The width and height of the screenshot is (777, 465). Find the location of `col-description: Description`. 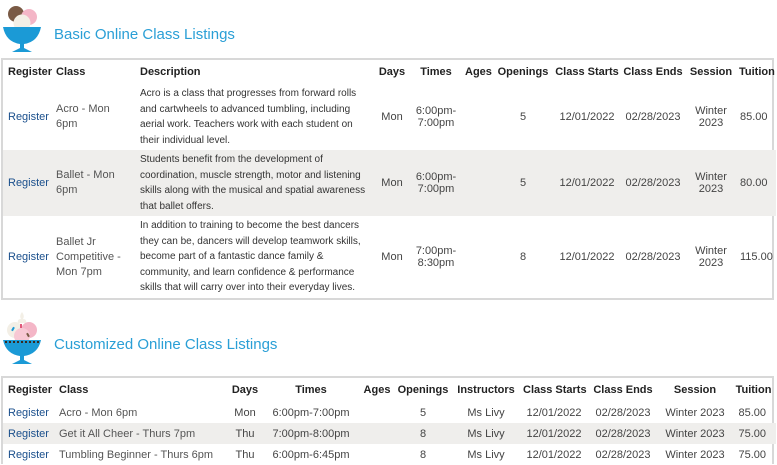

col-description: Description is located at coordinates (170, 72).